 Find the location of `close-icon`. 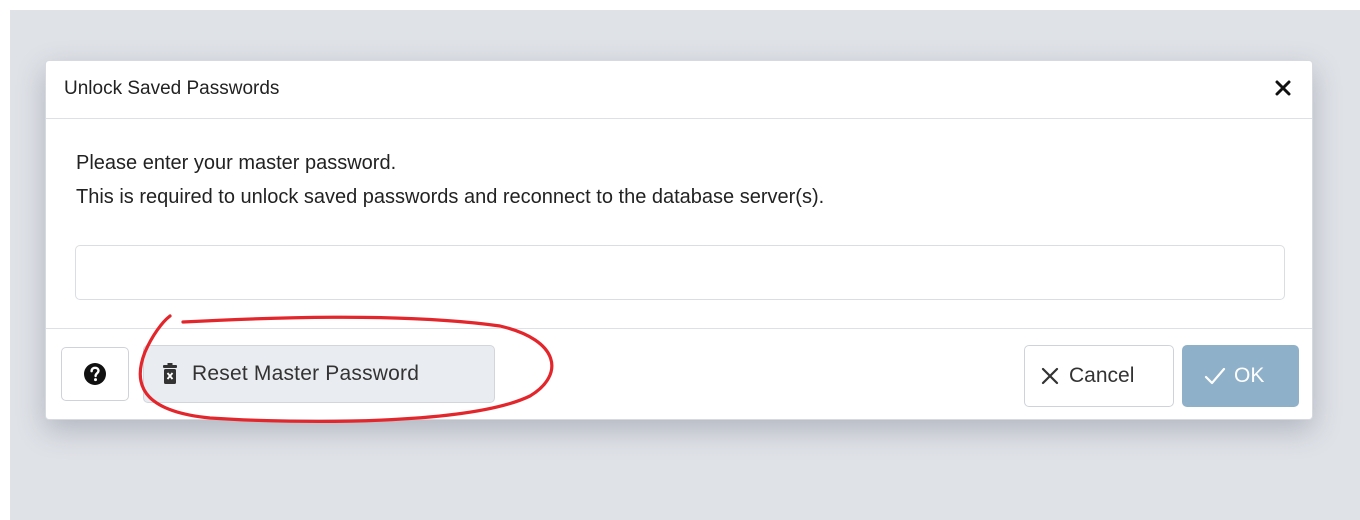

close-icon is located at coordinates (1283, 88).